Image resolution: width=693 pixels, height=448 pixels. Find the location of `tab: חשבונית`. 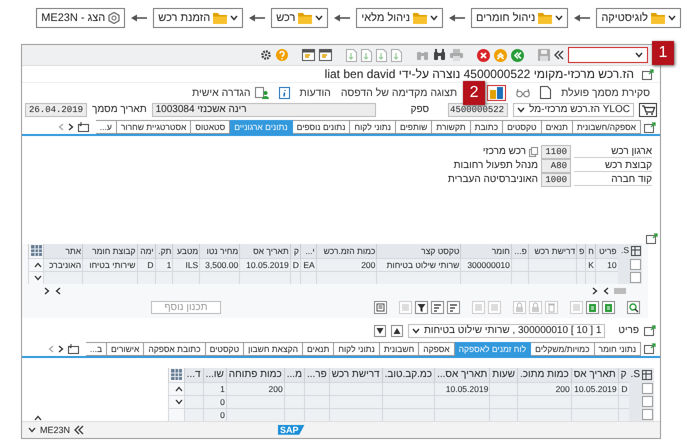

tab: חשבונית is located at coordinates (400, 349).